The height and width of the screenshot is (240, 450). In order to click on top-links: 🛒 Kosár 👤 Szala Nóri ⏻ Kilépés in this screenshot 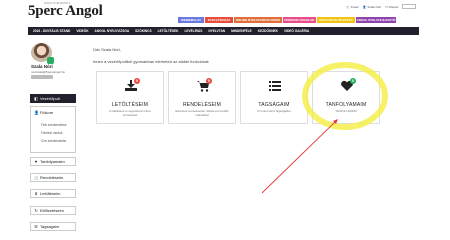, I will do `click(372, 7)`.